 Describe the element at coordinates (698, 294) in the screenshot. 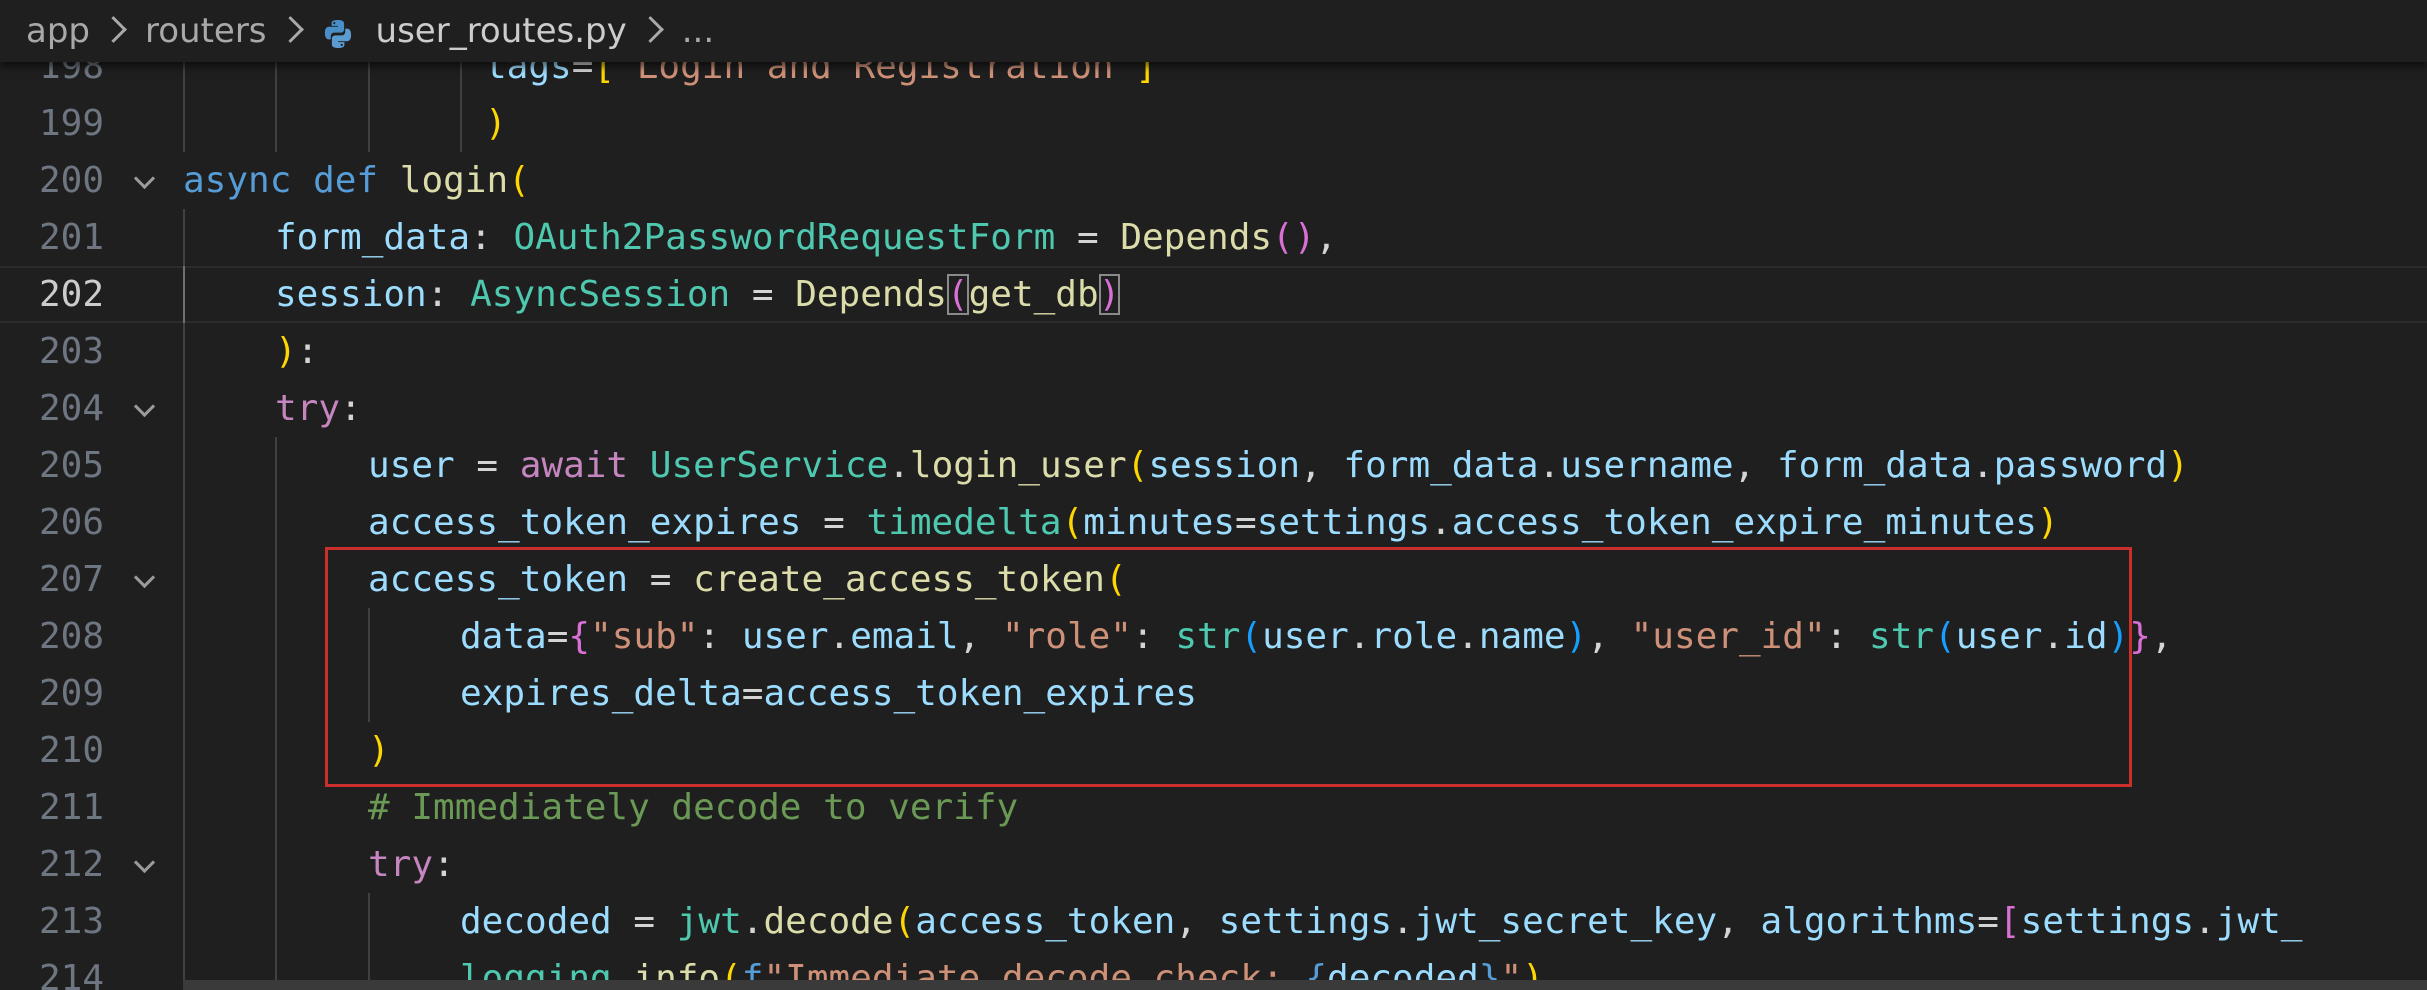

I see `code-text: session: AsyncSession = Depends(get_db)` at that location.